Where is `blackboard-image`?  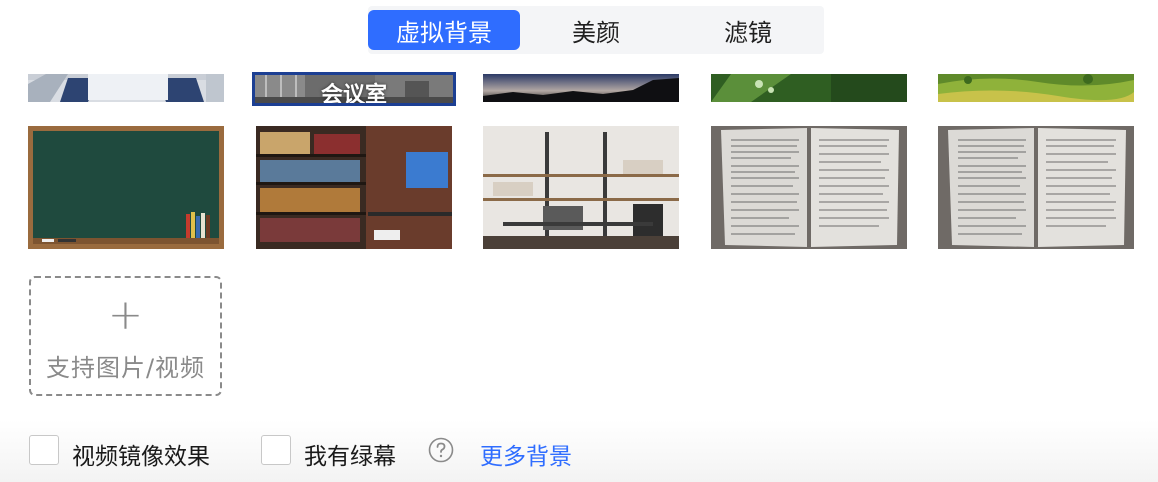 blackboard-image is located at coordinates (126, 187).